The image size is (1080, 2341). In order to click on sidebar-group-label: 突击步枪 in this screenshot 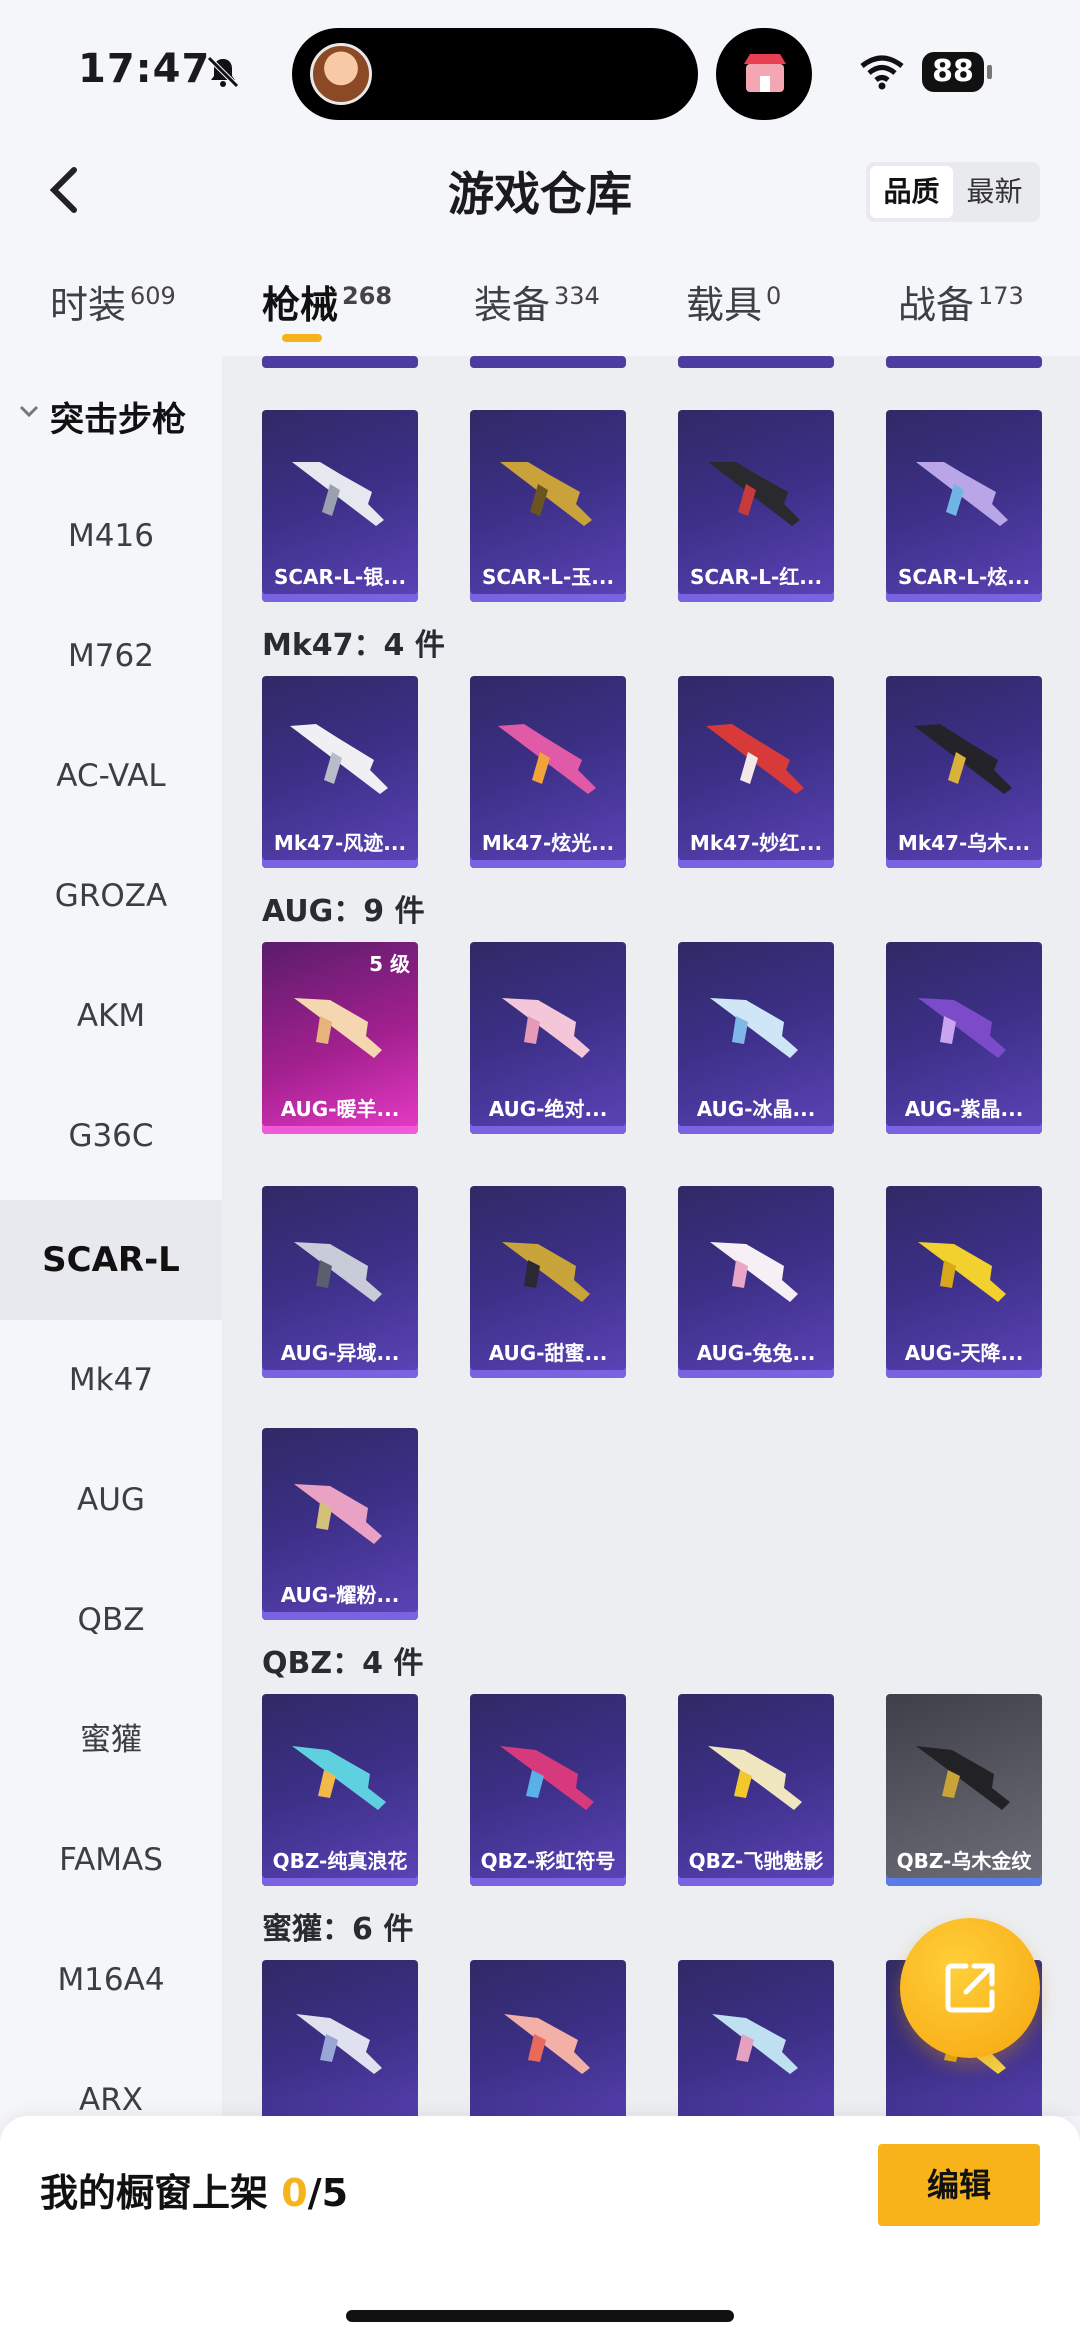, I will do `click(118, 420)`.